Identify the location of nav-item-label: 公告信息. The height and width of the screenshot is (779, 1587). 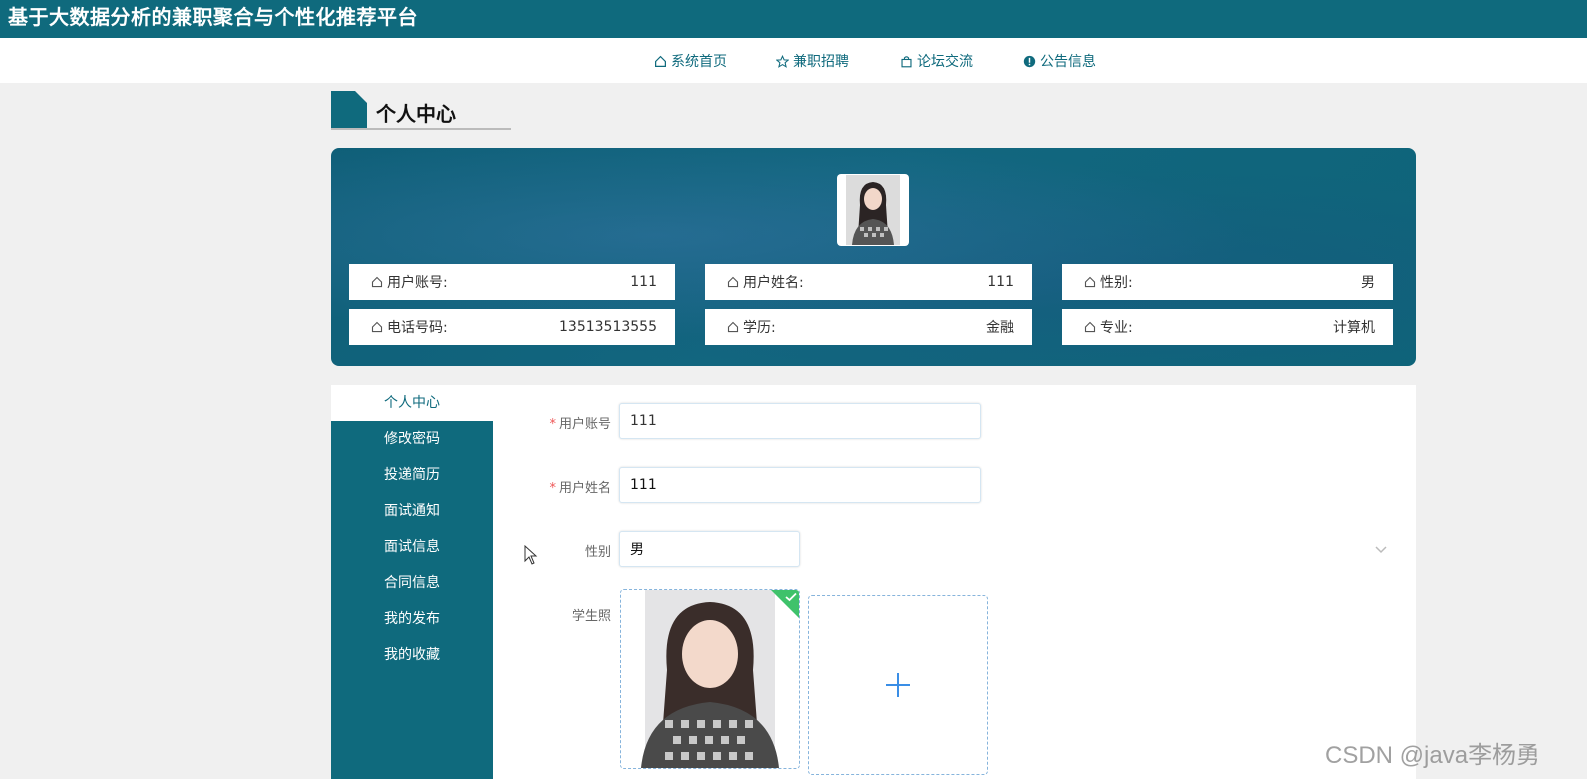
(1068, 62).